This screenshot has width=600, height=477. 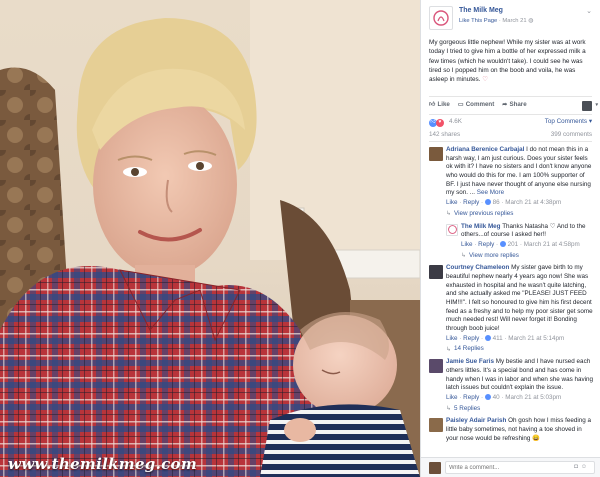 I want to click on share-button: ➦ Share, so click(x=514, y=105).